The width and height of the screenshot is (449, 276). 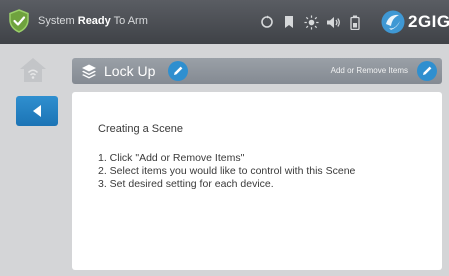 What do you see at coordinates (56, 21) in the screenshot?
I see `status-prefix: System` at bounding box center [56, 21].